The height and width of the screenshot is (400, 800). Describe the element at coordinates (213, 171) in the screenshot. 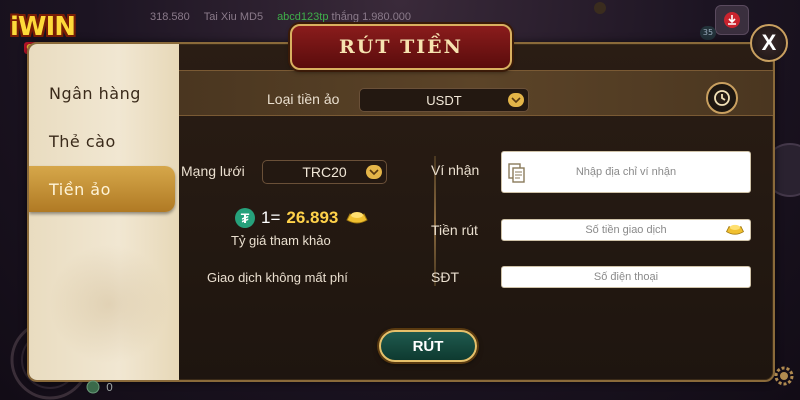

I see `network-label: Mạng lưới` at that location.